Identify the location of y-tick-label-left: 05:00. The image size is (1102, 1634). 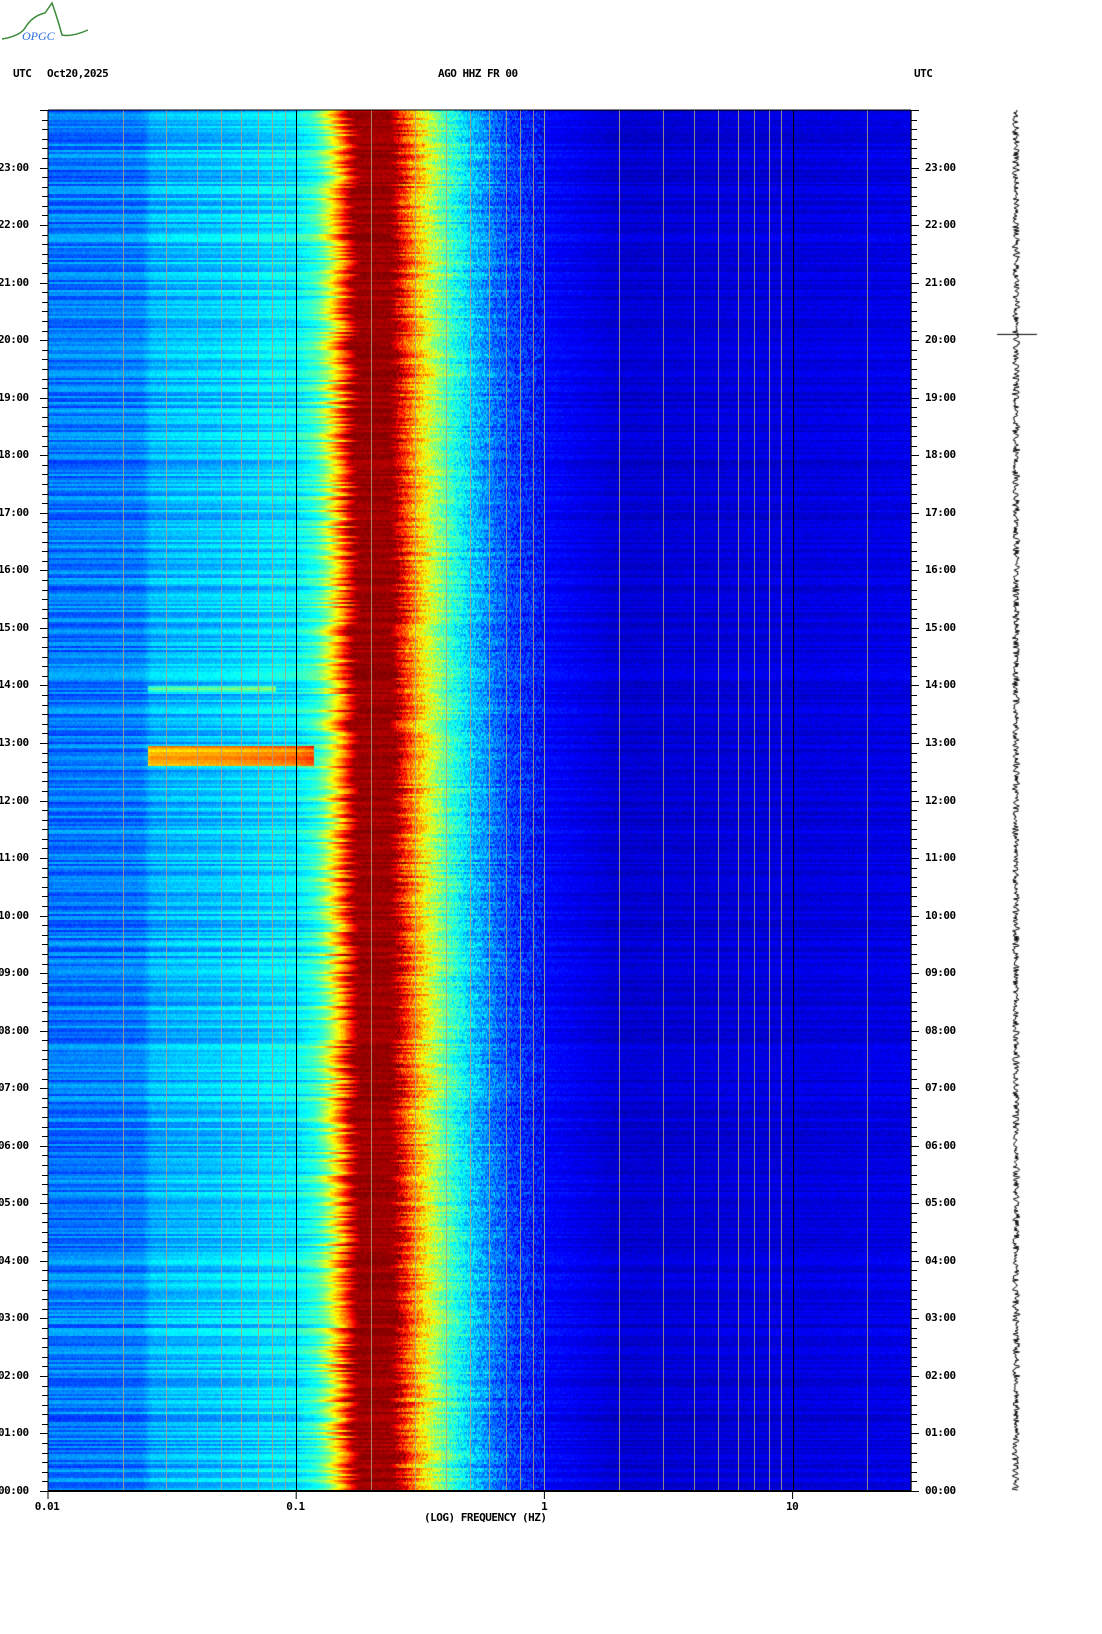
(14, 1203).